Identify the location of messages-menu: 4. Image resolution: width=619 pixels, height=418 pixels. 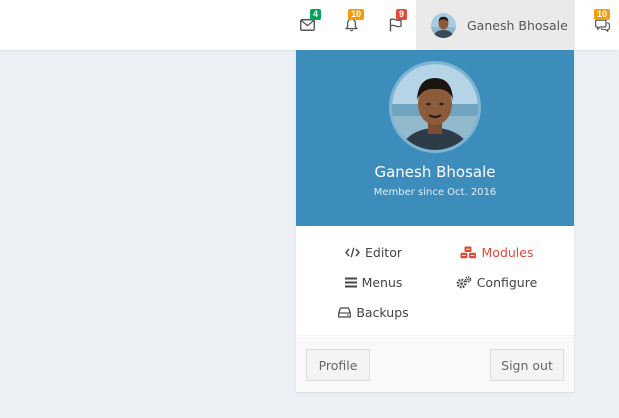
(307, 25).